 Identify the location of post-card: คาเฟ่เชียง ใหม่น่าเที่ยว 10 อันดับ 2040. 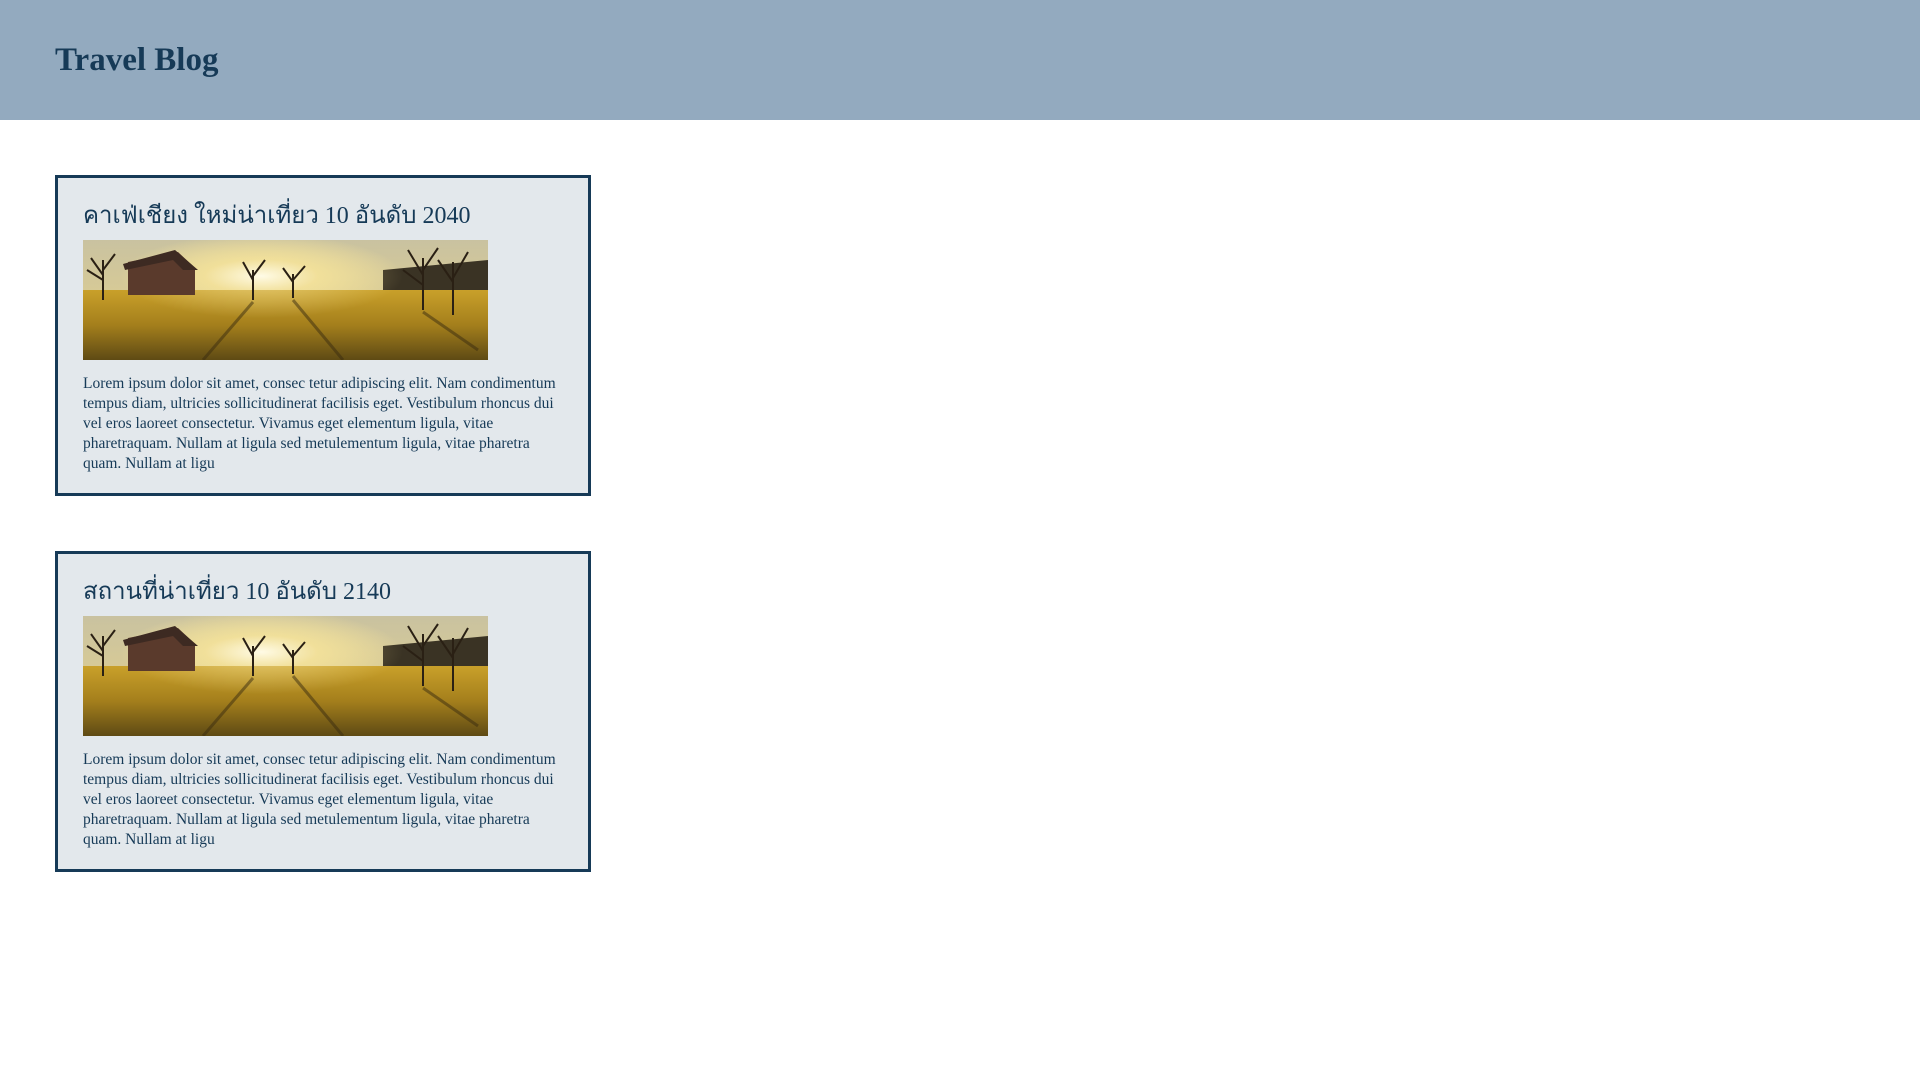
(323, 335).